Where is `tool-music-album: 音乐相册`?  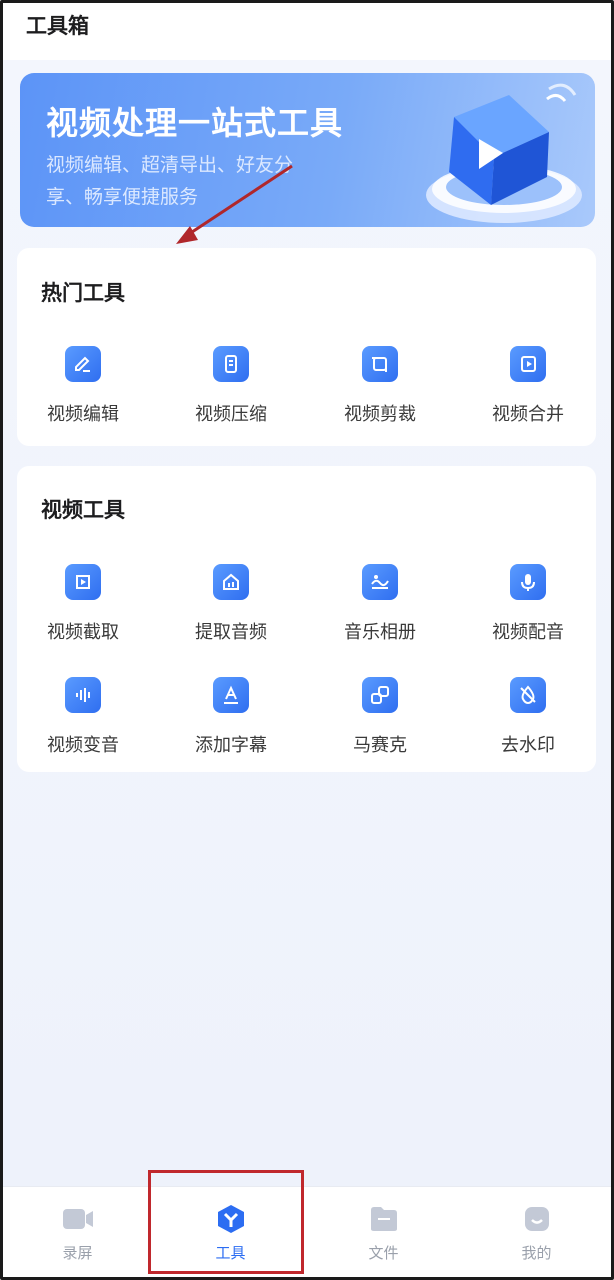 tool-music-album: 音乐相册 is located at coordinates (380, 607).